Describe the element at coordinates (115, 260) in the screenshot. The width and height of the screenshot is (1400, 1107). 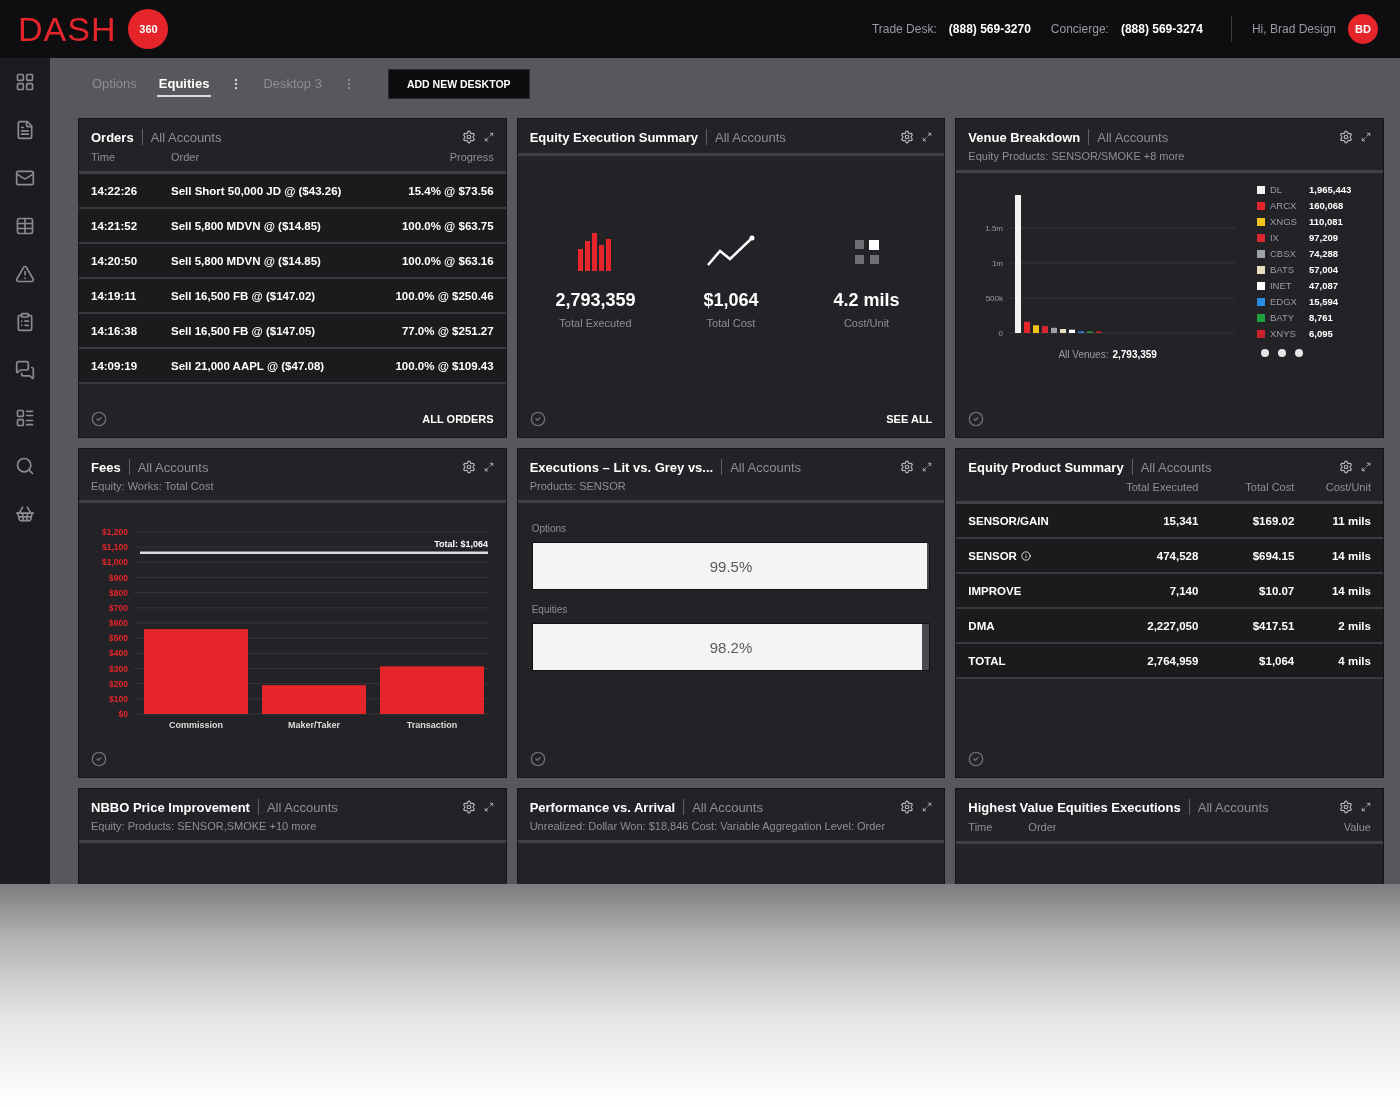
I see `table-cell-text: 14:20:50` at that location.